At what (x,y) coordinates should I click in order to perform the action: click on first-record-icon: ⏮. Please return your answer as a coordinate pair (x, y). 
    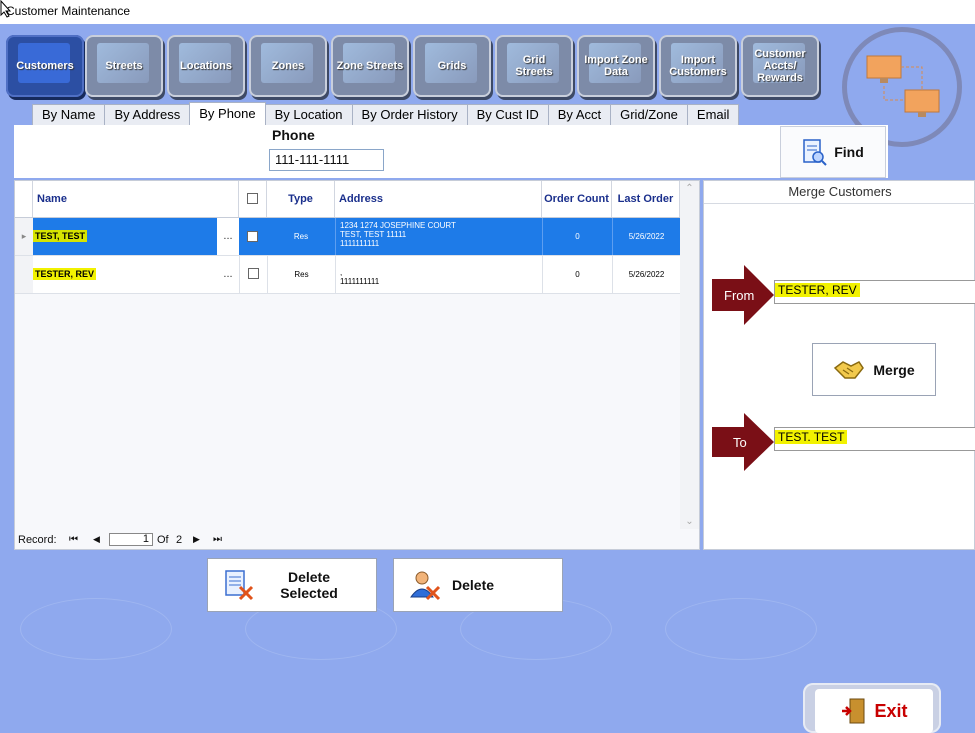
    Looking at the image, I should click on (73, 539).